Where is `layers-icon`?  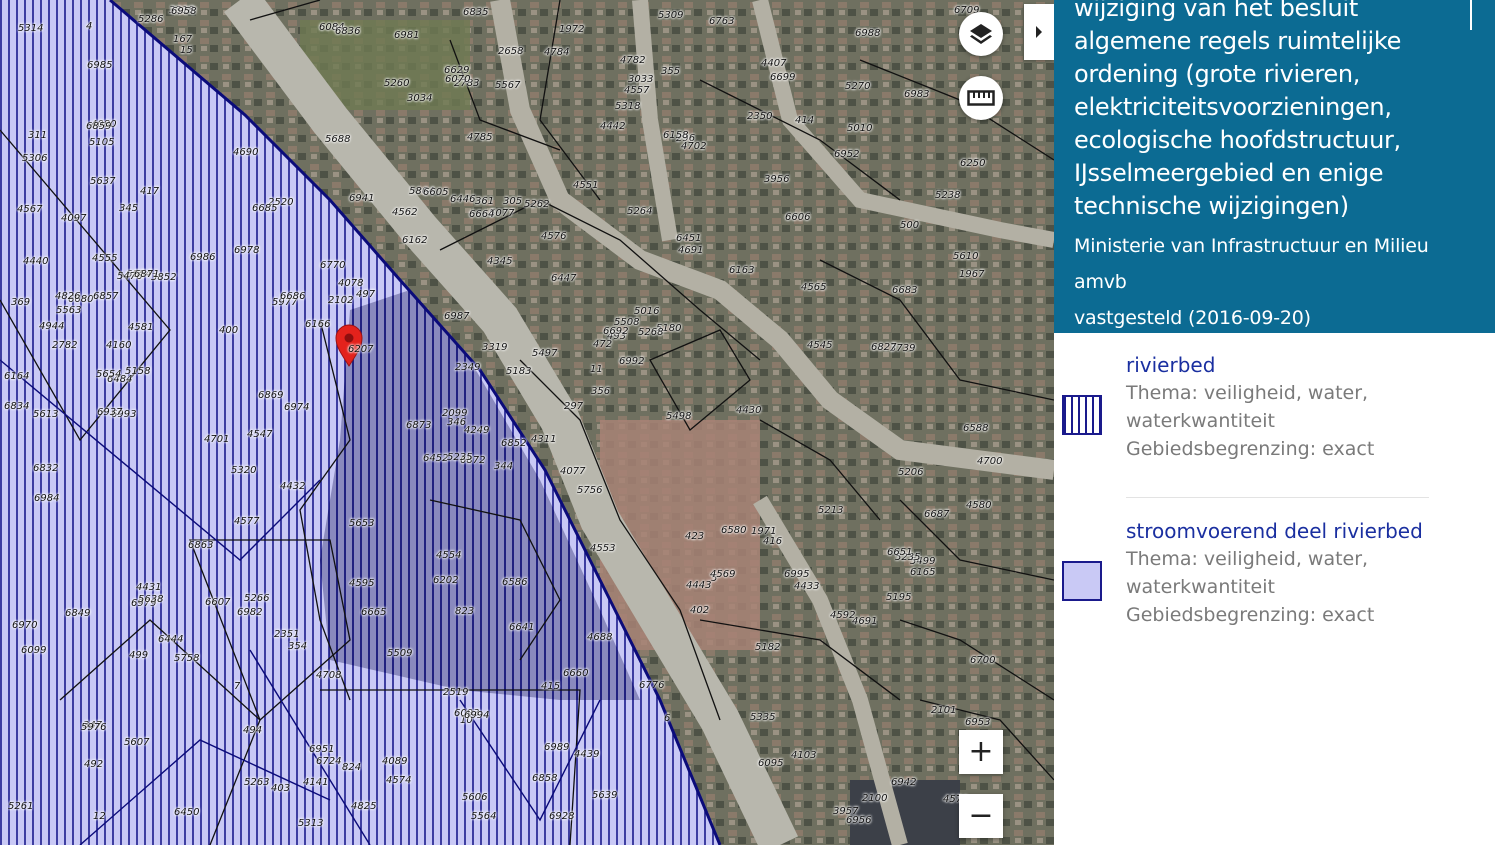
layers-icon is located at coordinates (981, 34).